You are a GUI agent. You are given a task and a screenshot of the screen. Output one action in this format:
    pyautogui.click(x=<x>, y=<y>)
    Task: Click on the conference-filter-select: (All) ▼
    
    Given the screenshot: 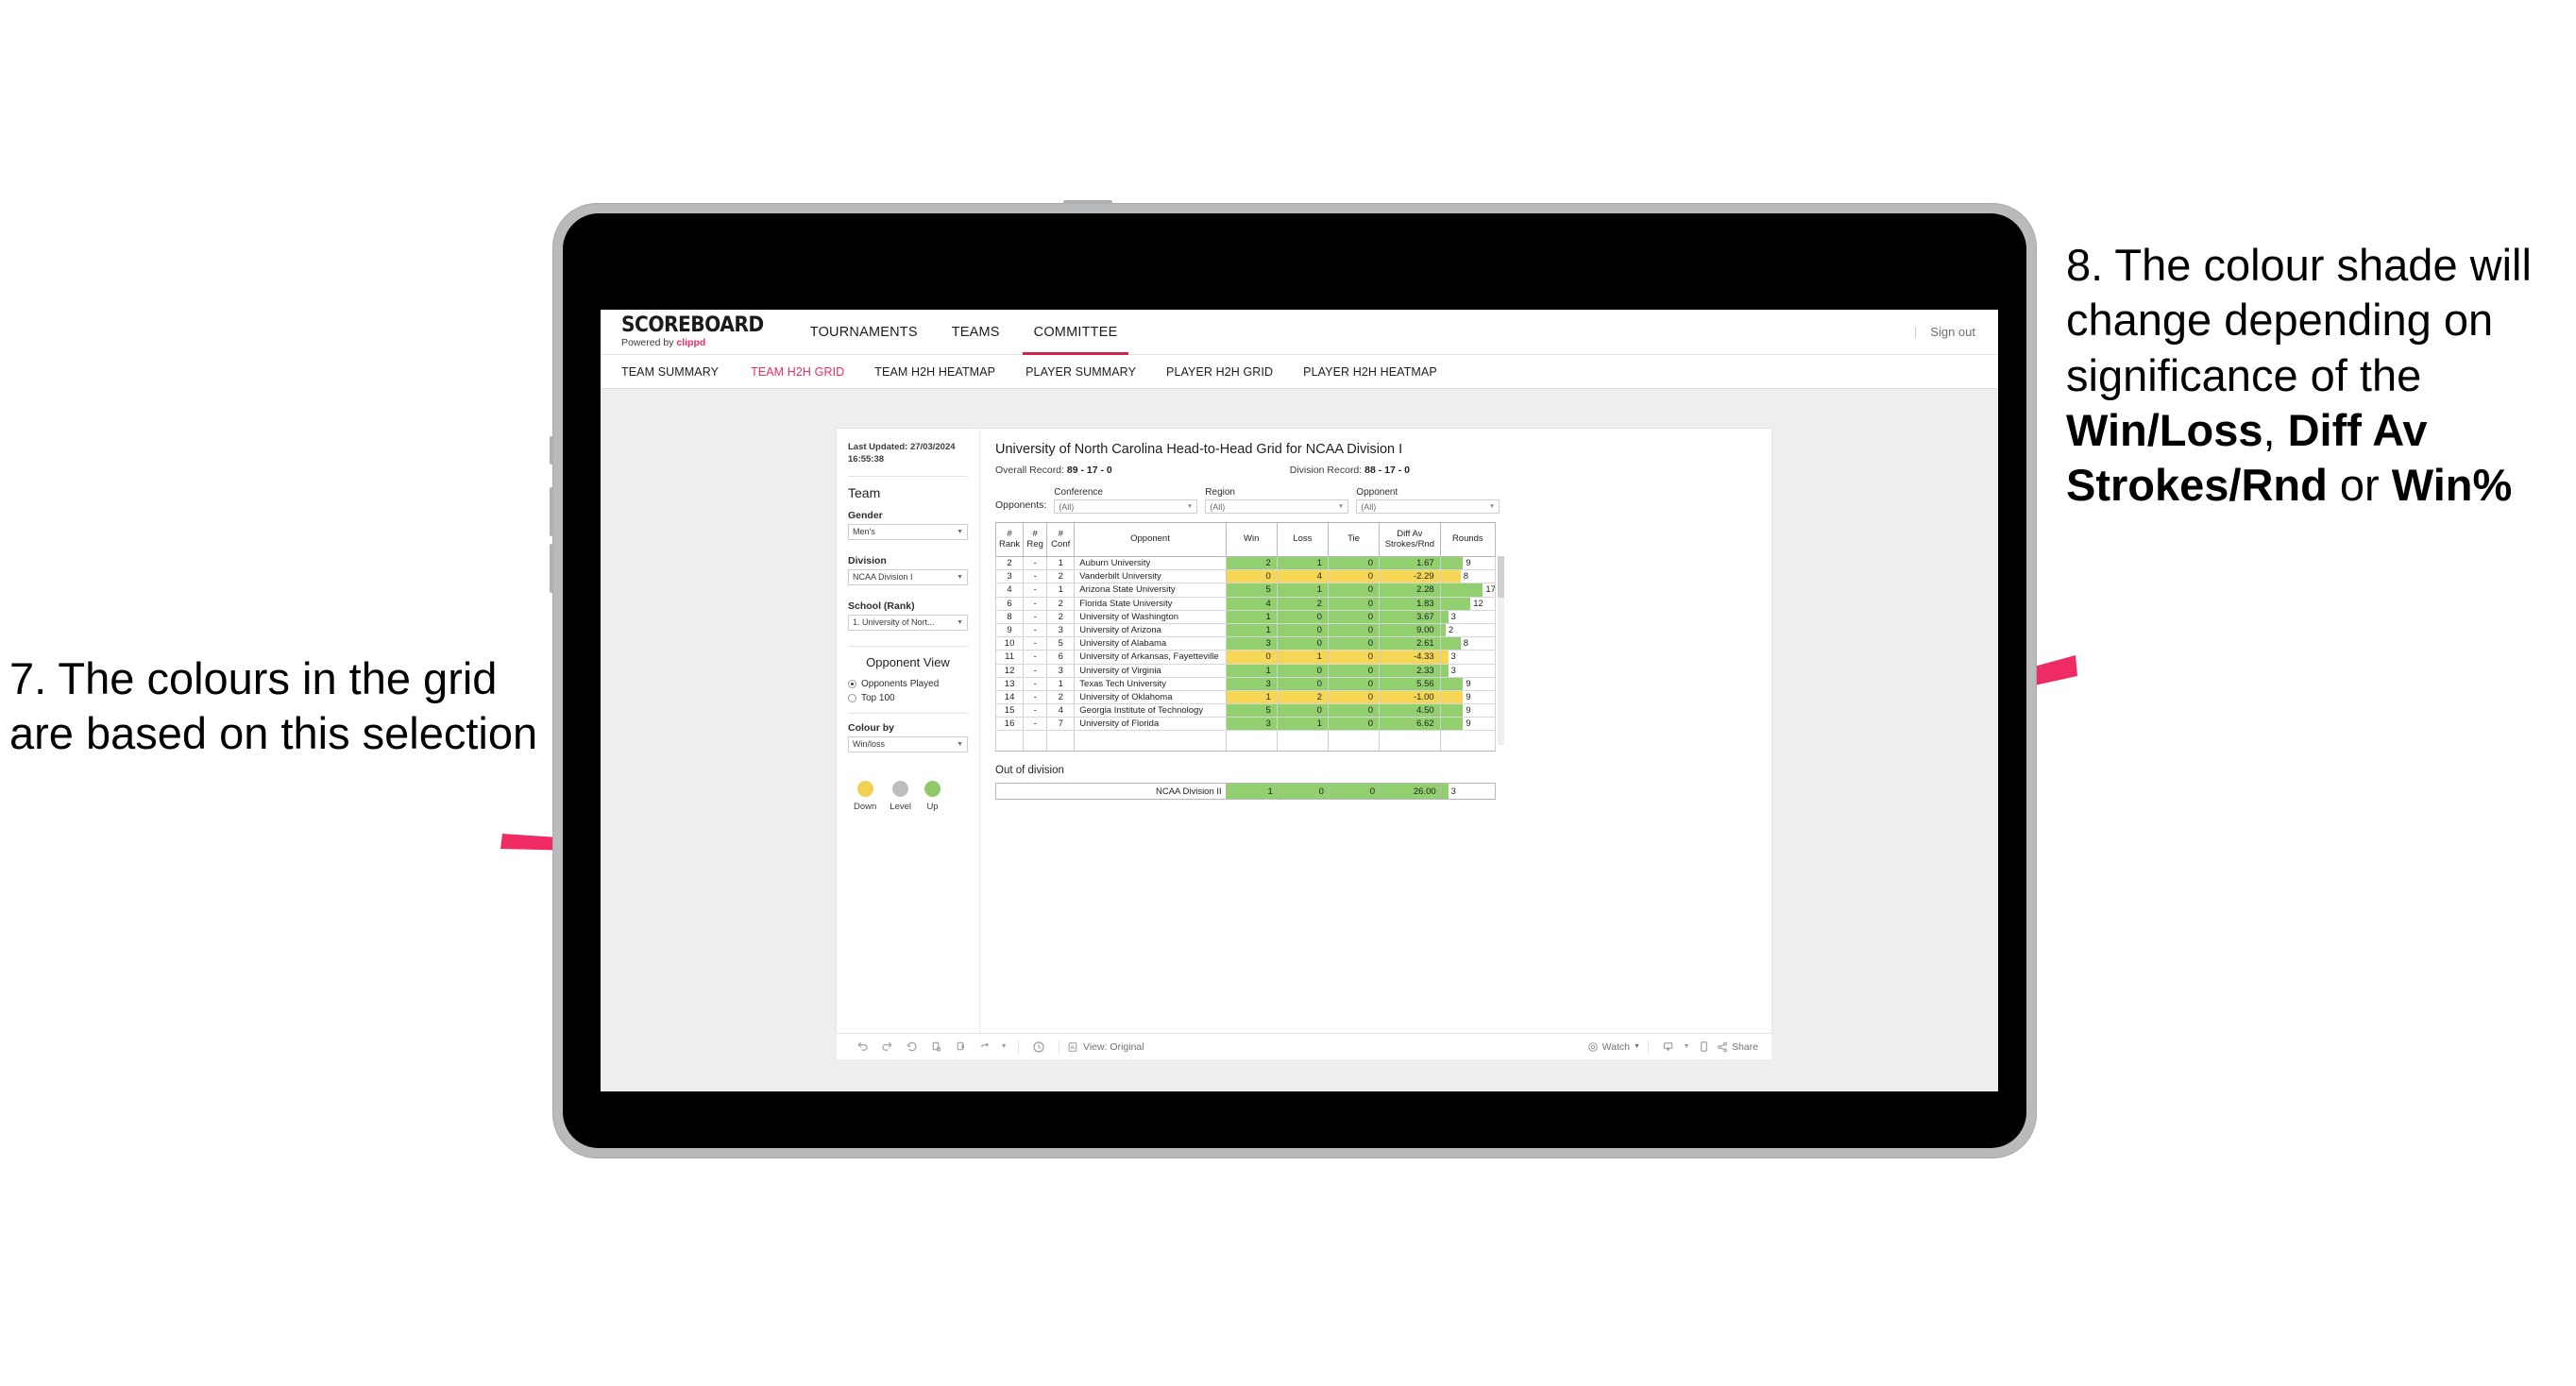 What is the action you would take?
    pyautogui.click(x=1126, y=506)
    